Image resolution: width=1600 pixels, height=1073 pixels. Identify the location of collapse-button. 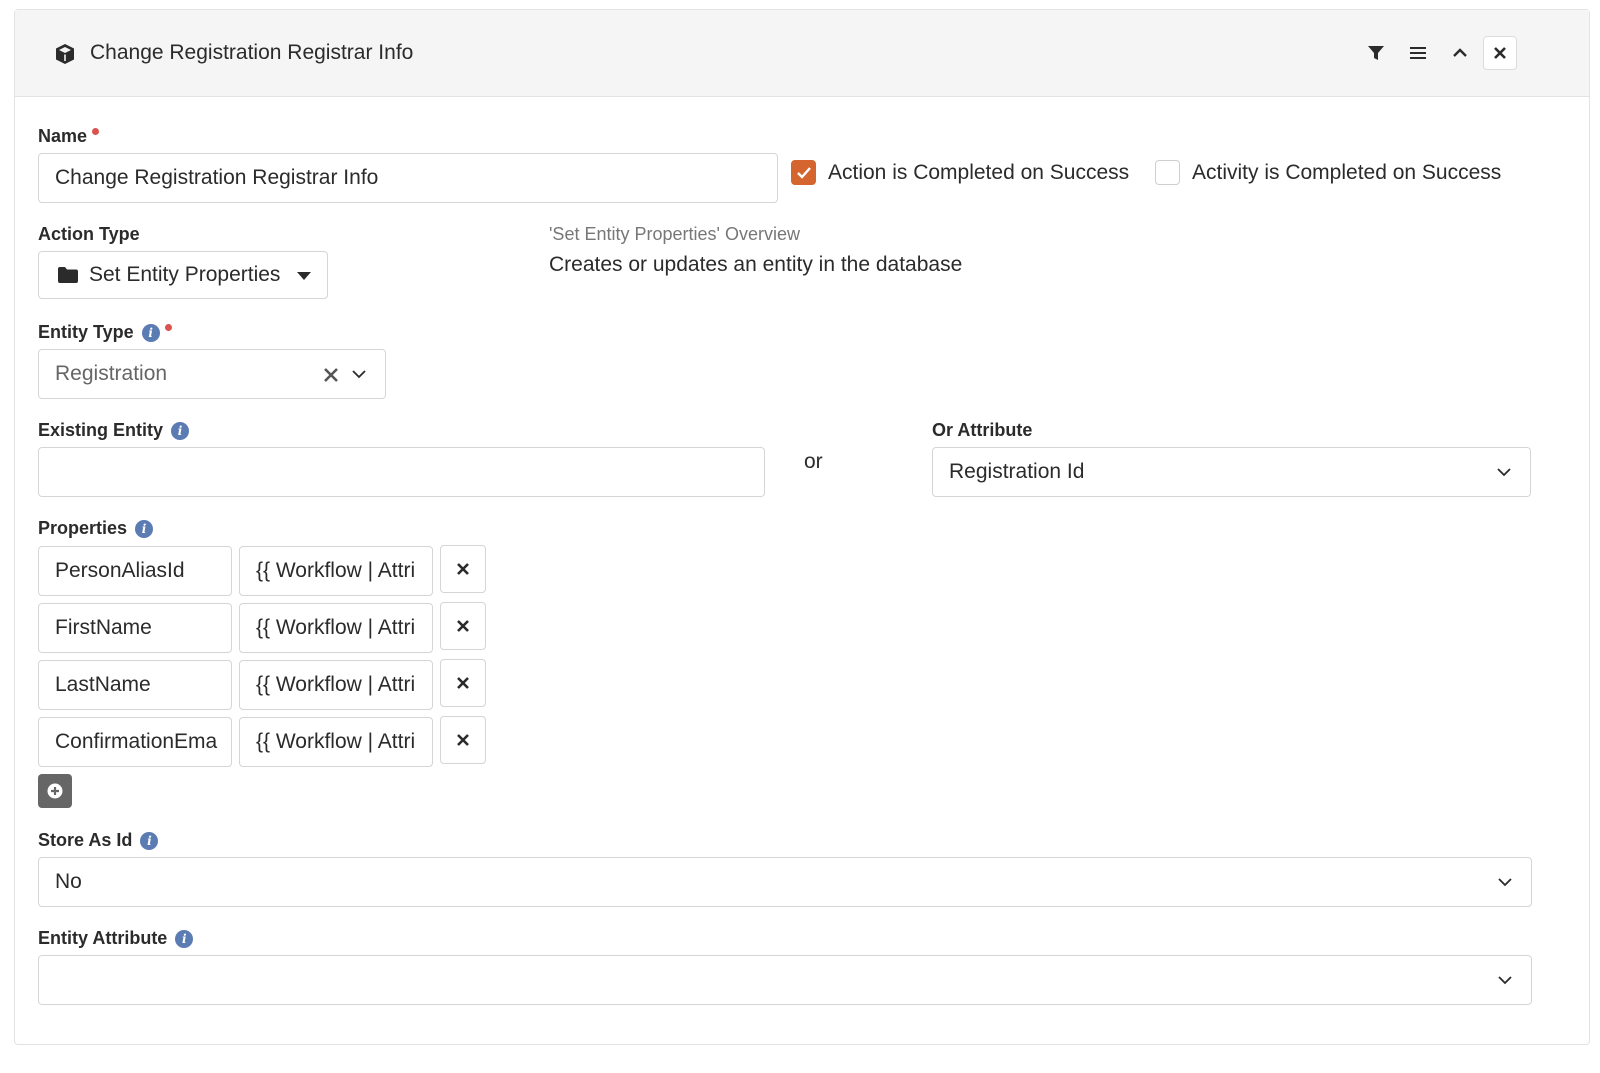
(1460, 53).